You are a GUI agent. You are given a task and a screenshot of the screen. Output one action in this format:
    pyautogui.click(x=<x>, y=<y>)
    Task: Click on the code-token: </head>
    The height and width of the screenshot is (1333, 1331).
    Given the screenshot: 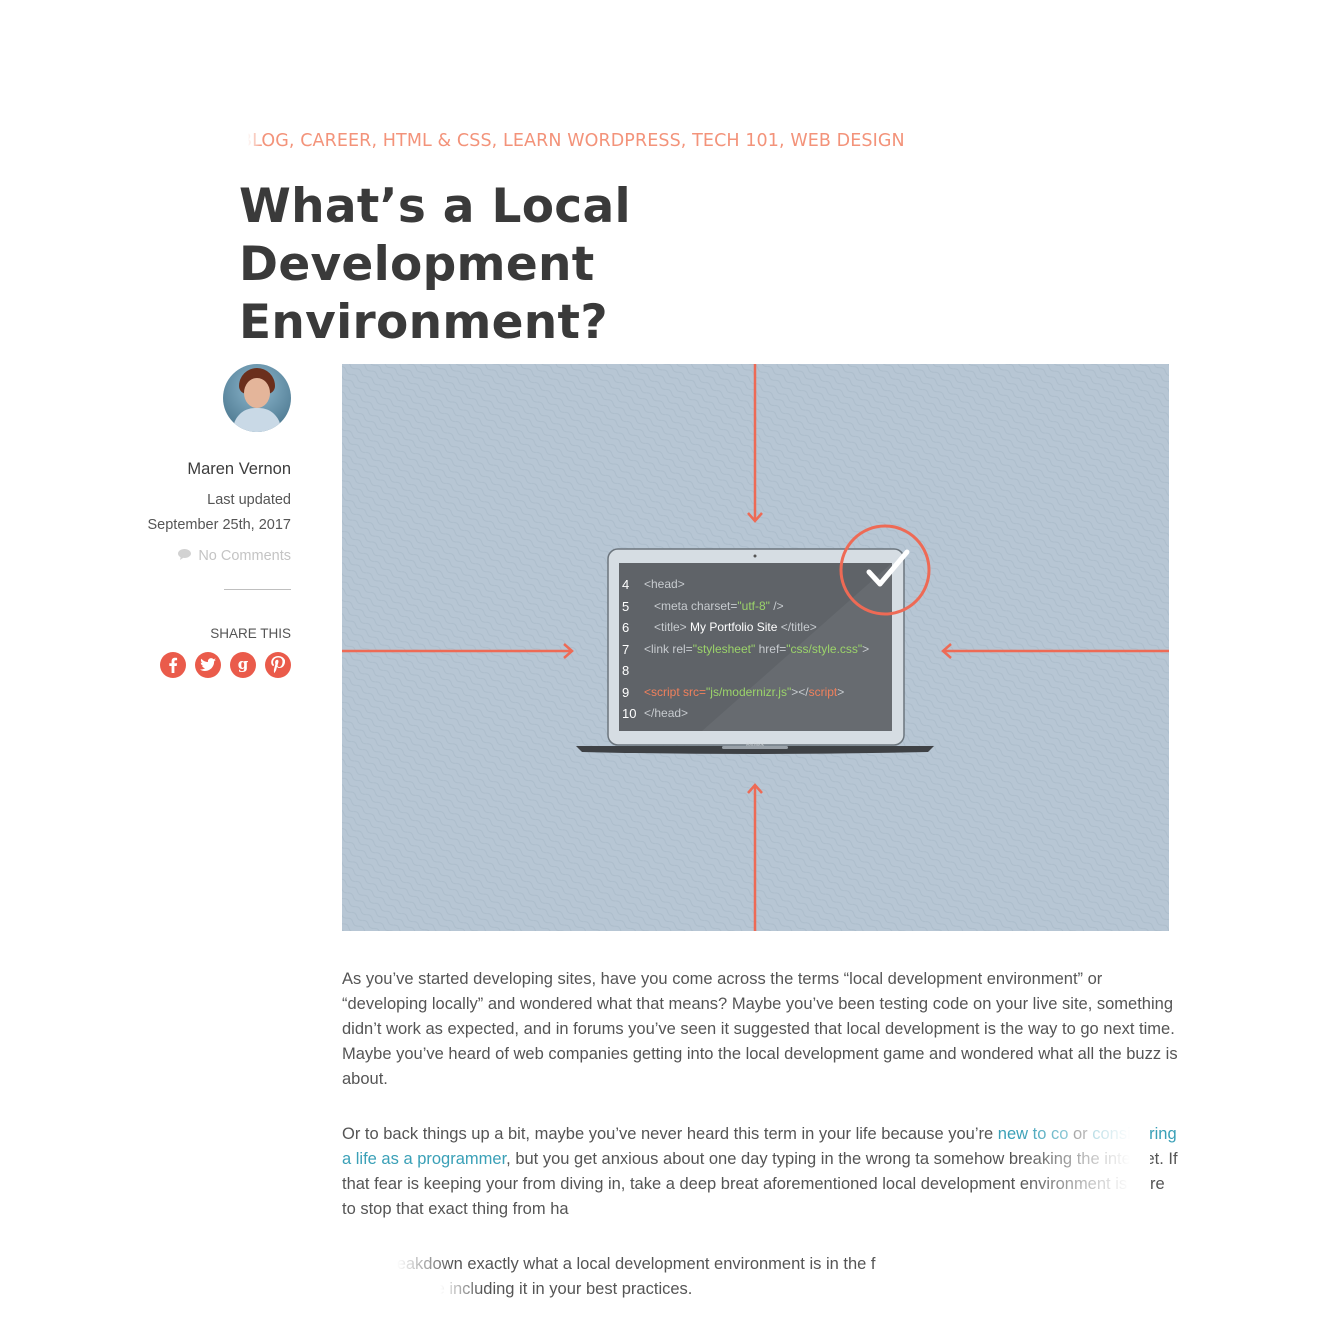 What is the action you would take?
    pyautogui.click(x=666, y=713)
    